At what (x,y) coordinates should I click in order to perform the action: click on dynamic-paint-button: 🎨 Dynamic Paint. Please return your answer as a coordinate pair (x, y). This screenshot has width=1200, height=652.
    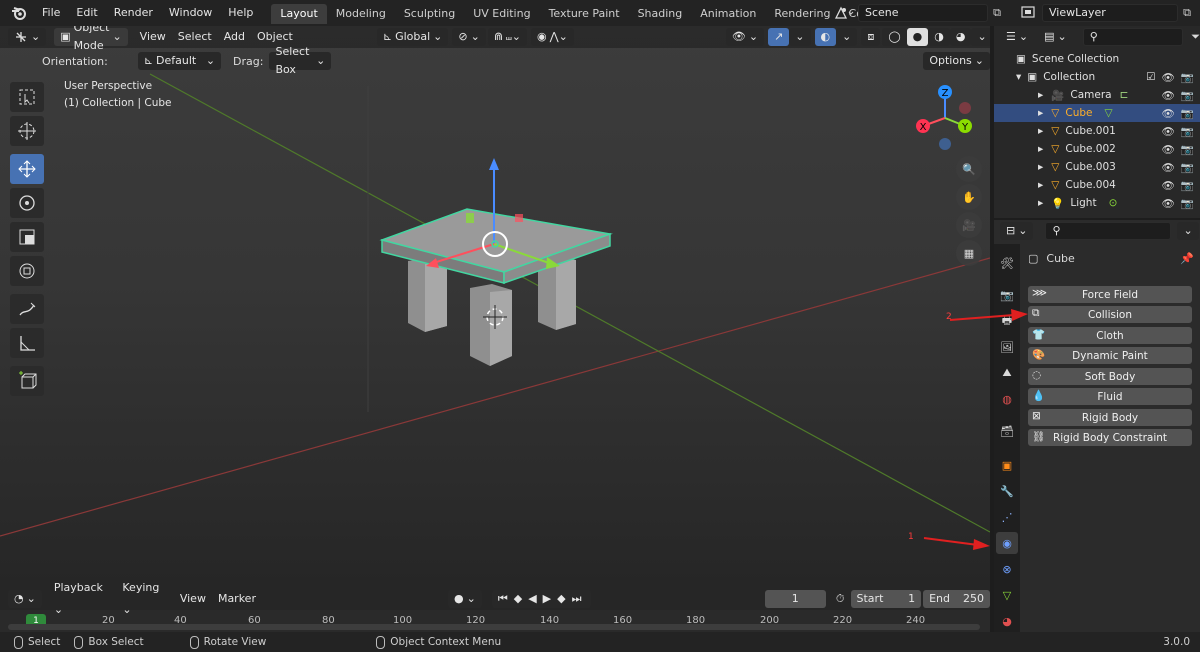
    Looking at the image, I should click on (1110, 355).